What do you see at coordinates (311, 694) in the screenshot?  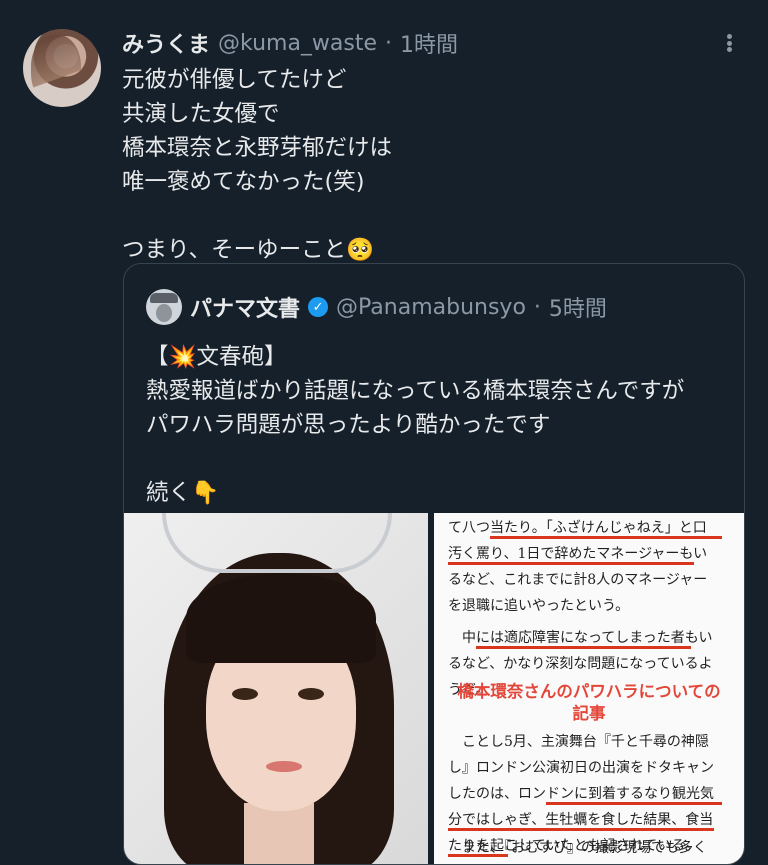 I see `photo-eye-right` at bounding box center [311, 694].